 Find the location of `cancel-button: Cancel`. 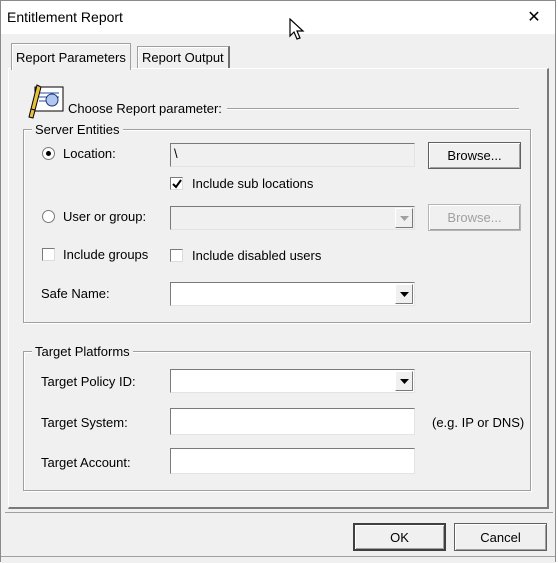

cancel-button: Cancel is located at coordinates (500, 537).